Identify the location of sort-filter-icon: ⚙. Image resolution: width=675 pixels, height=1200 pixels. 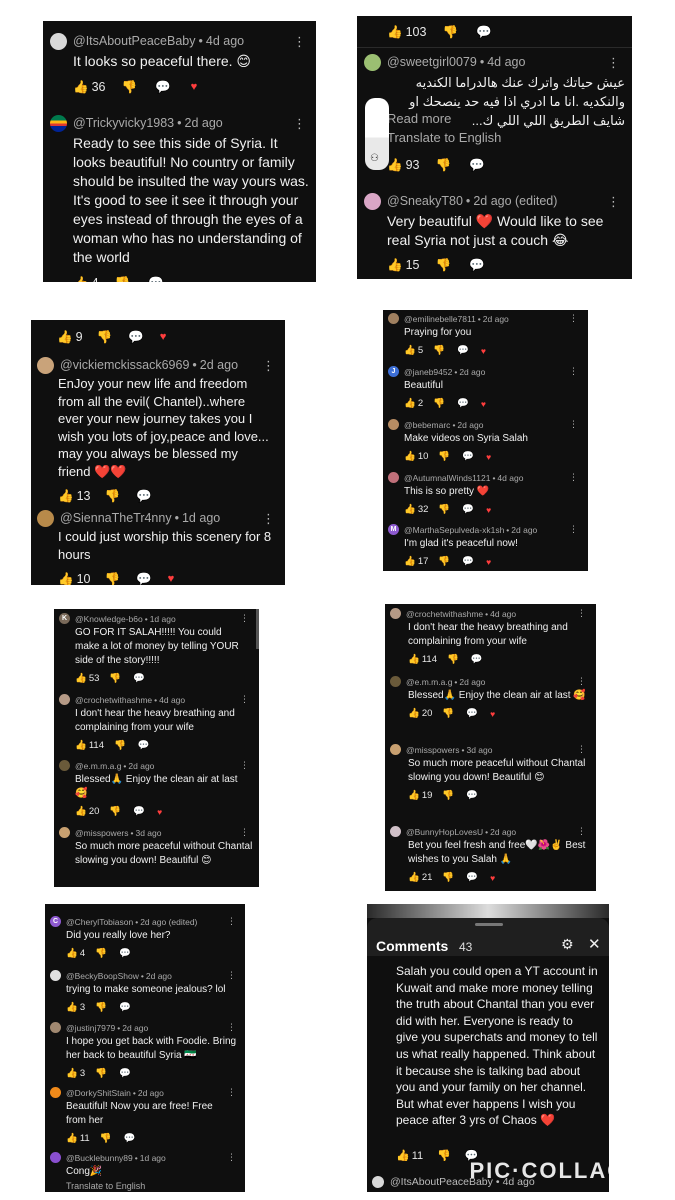
(567, 944).